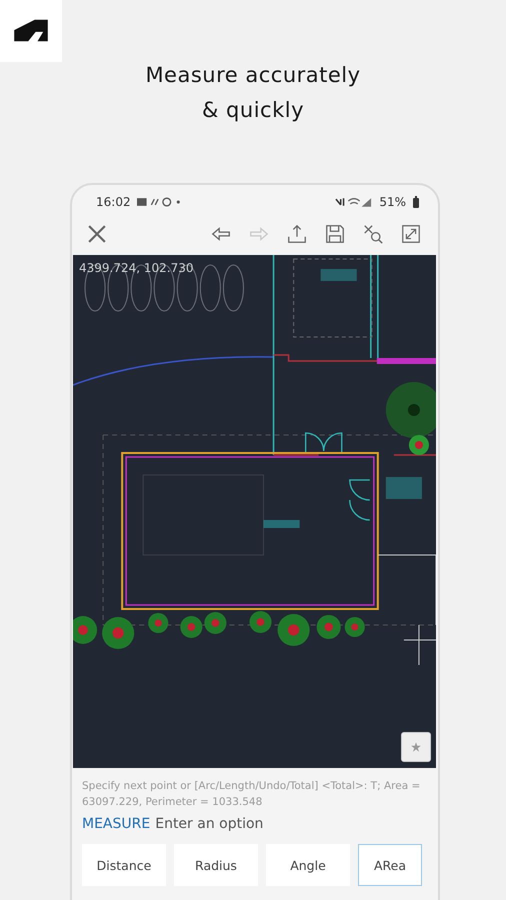 Image resolution: width=506 pixels, height=900 pixels. What do you see at coordinates (124, 865) in the screenshot?
I see `option-button: Distance` at bounding box center [124, 865].